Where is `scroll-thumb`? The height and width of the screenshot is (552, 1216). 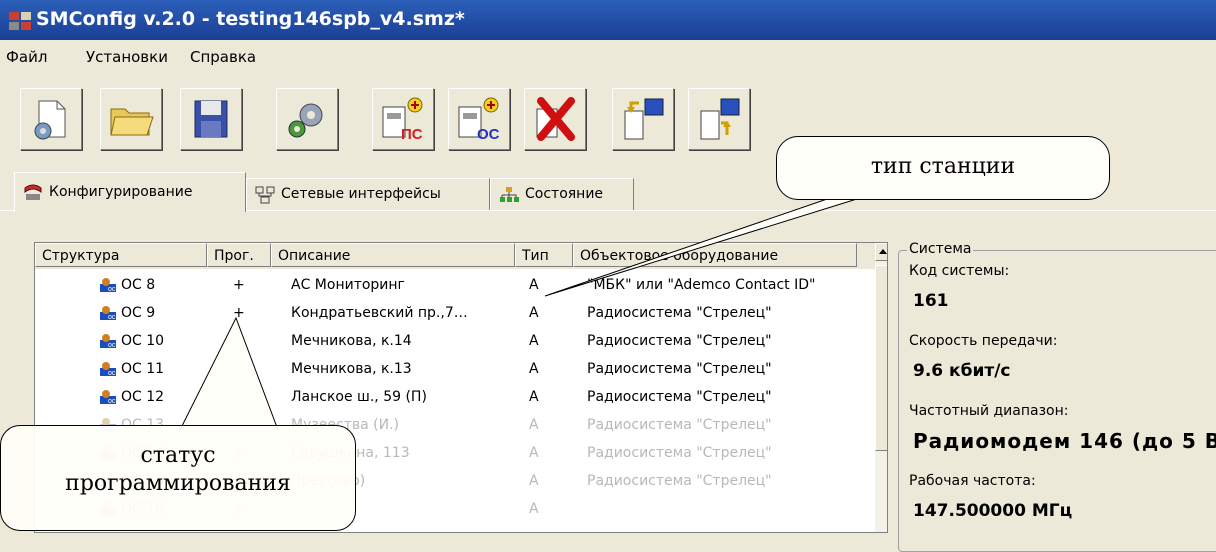 scroll-thumb is located at coordinates (881, 358).